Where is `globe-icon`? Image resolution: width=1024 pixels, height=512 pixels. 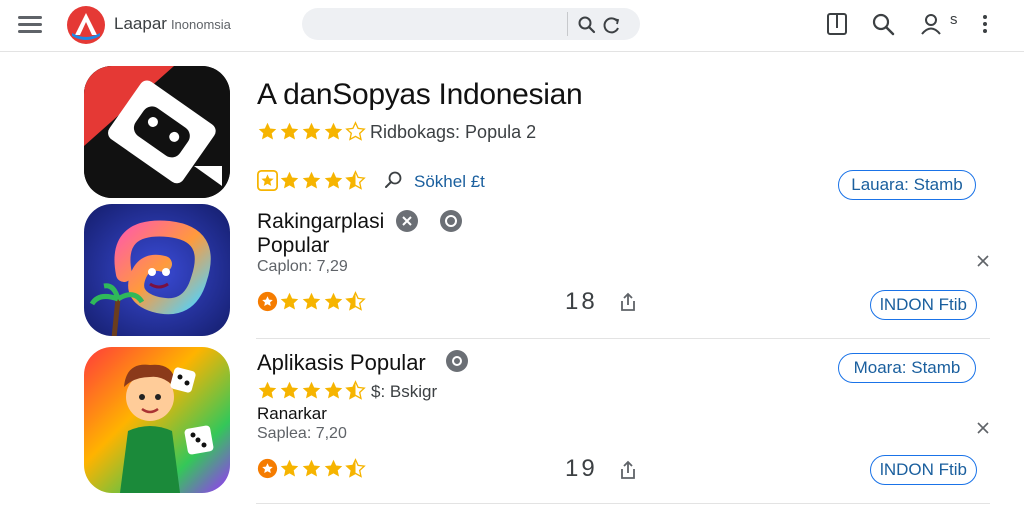
globe-icon is located at coordinates (451, 221).